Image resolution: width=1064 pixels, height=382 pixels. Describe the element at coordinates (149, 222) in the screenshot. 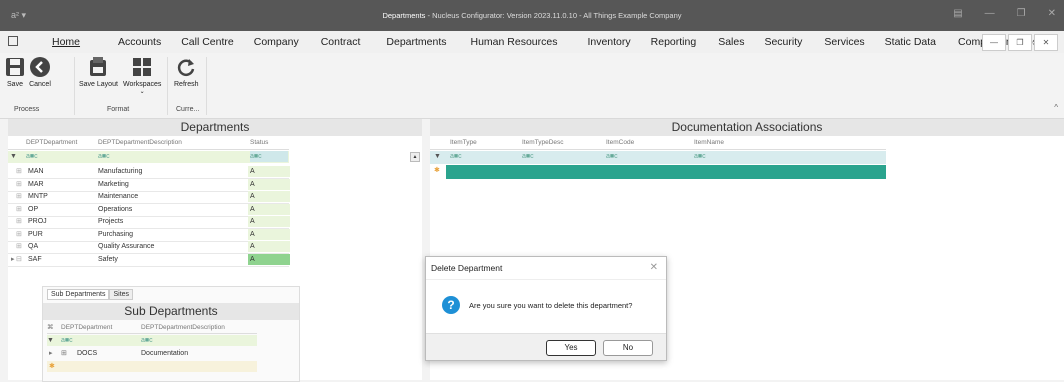

I see `table-row: ⊞ PROJ Projects A` at that location.